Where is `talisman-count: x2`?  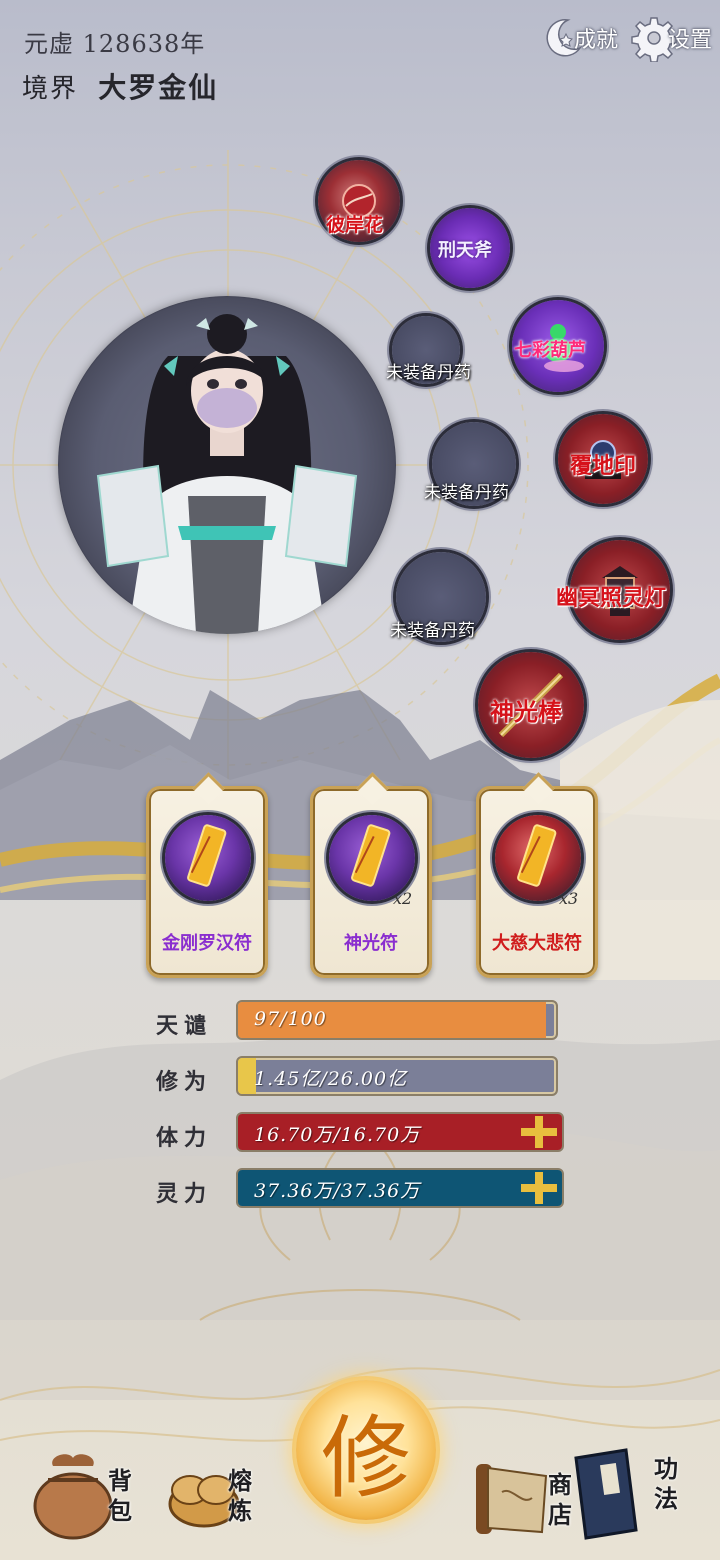
talisman-count: x2 is located at coordinates (403, 898).